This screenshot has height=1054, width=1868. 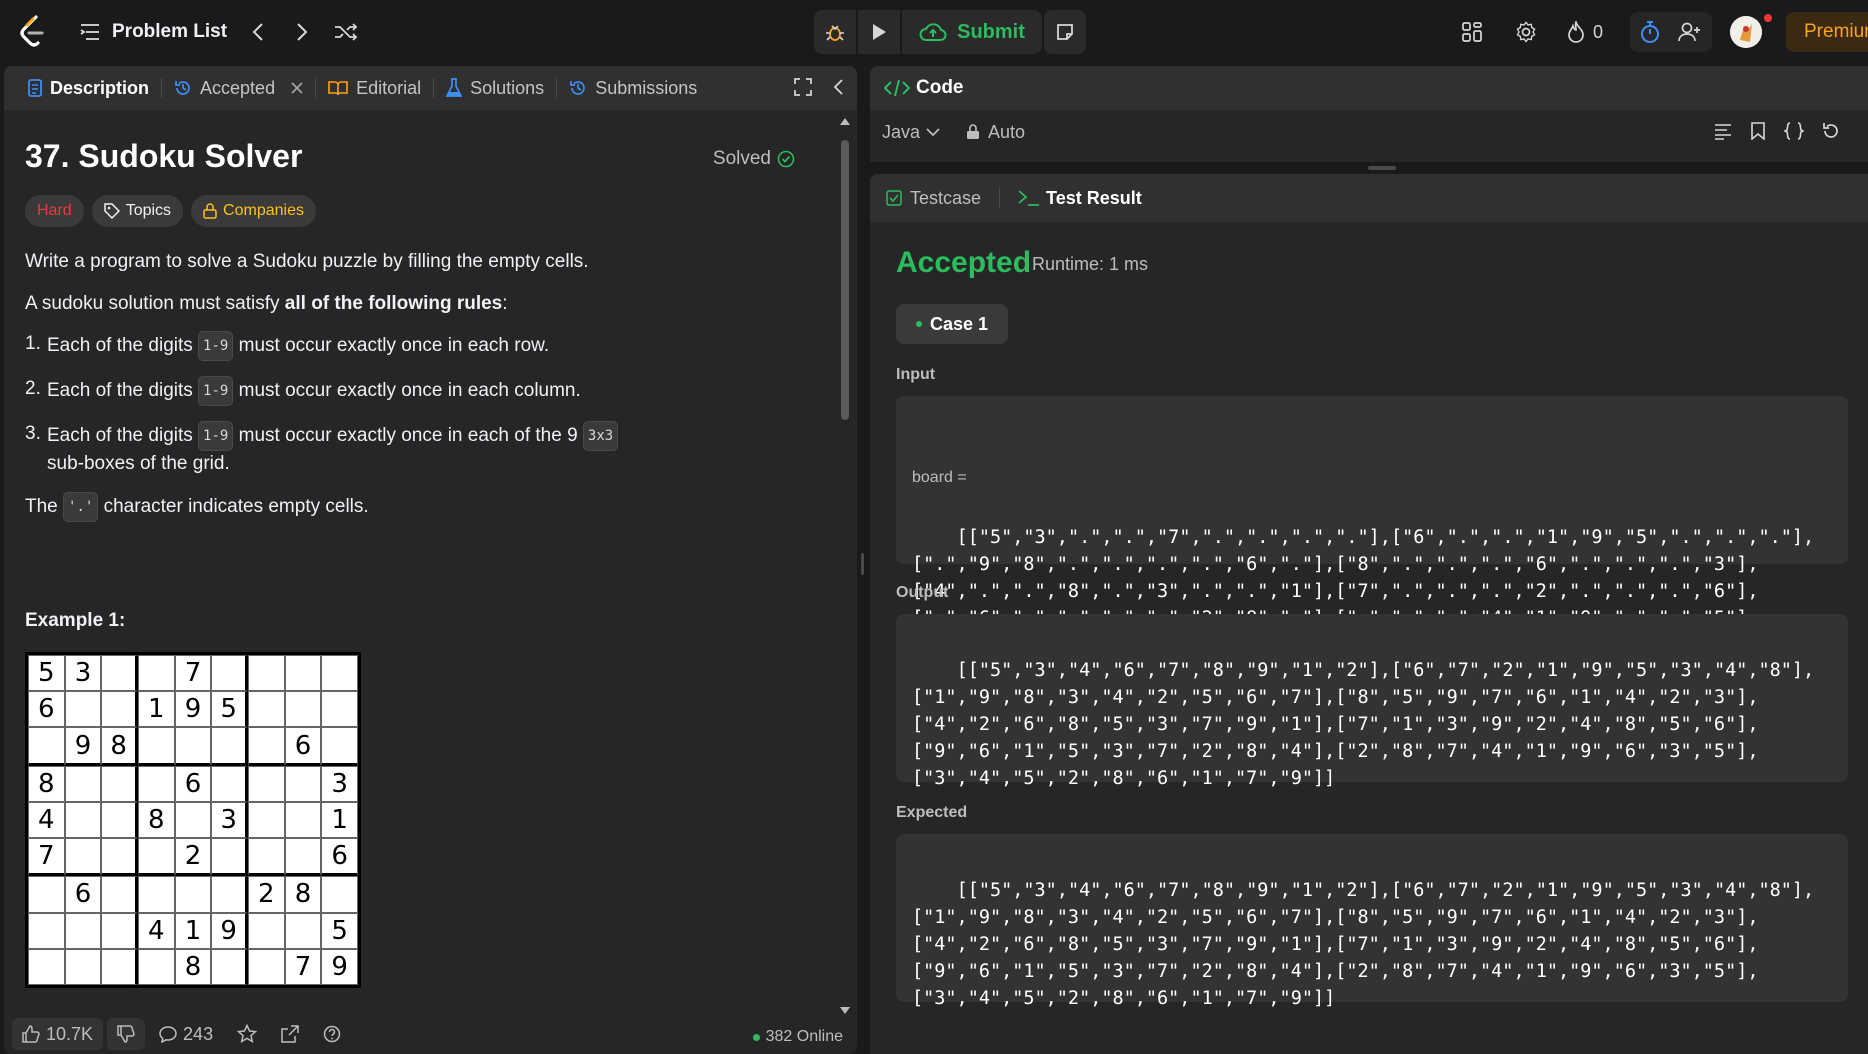 I want to click on solved-status: Solved, so click(x=754, y=159).